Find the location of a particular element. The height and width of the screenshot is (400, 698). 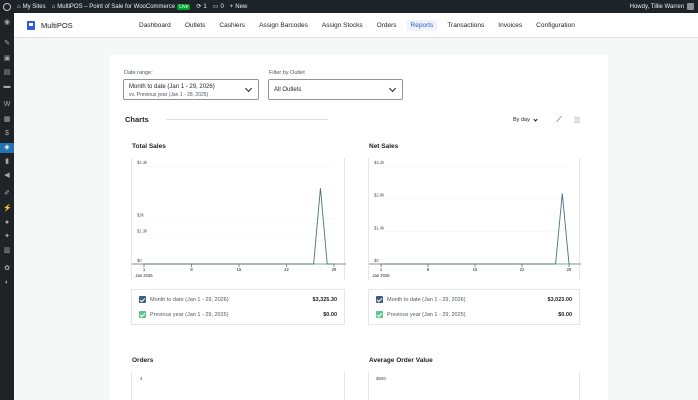

nav-transactions: Transactions is located at coordinates (465, 25).